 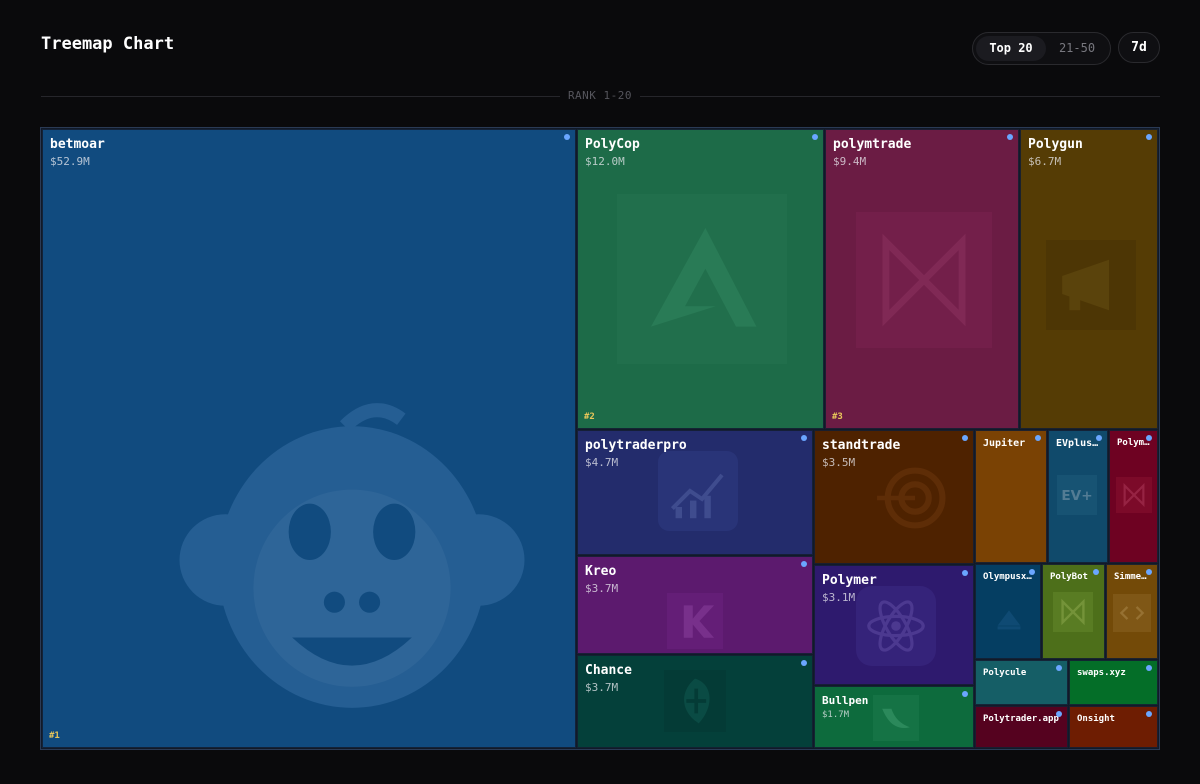 I want to click on target-icon, so click(x=909, y=498).